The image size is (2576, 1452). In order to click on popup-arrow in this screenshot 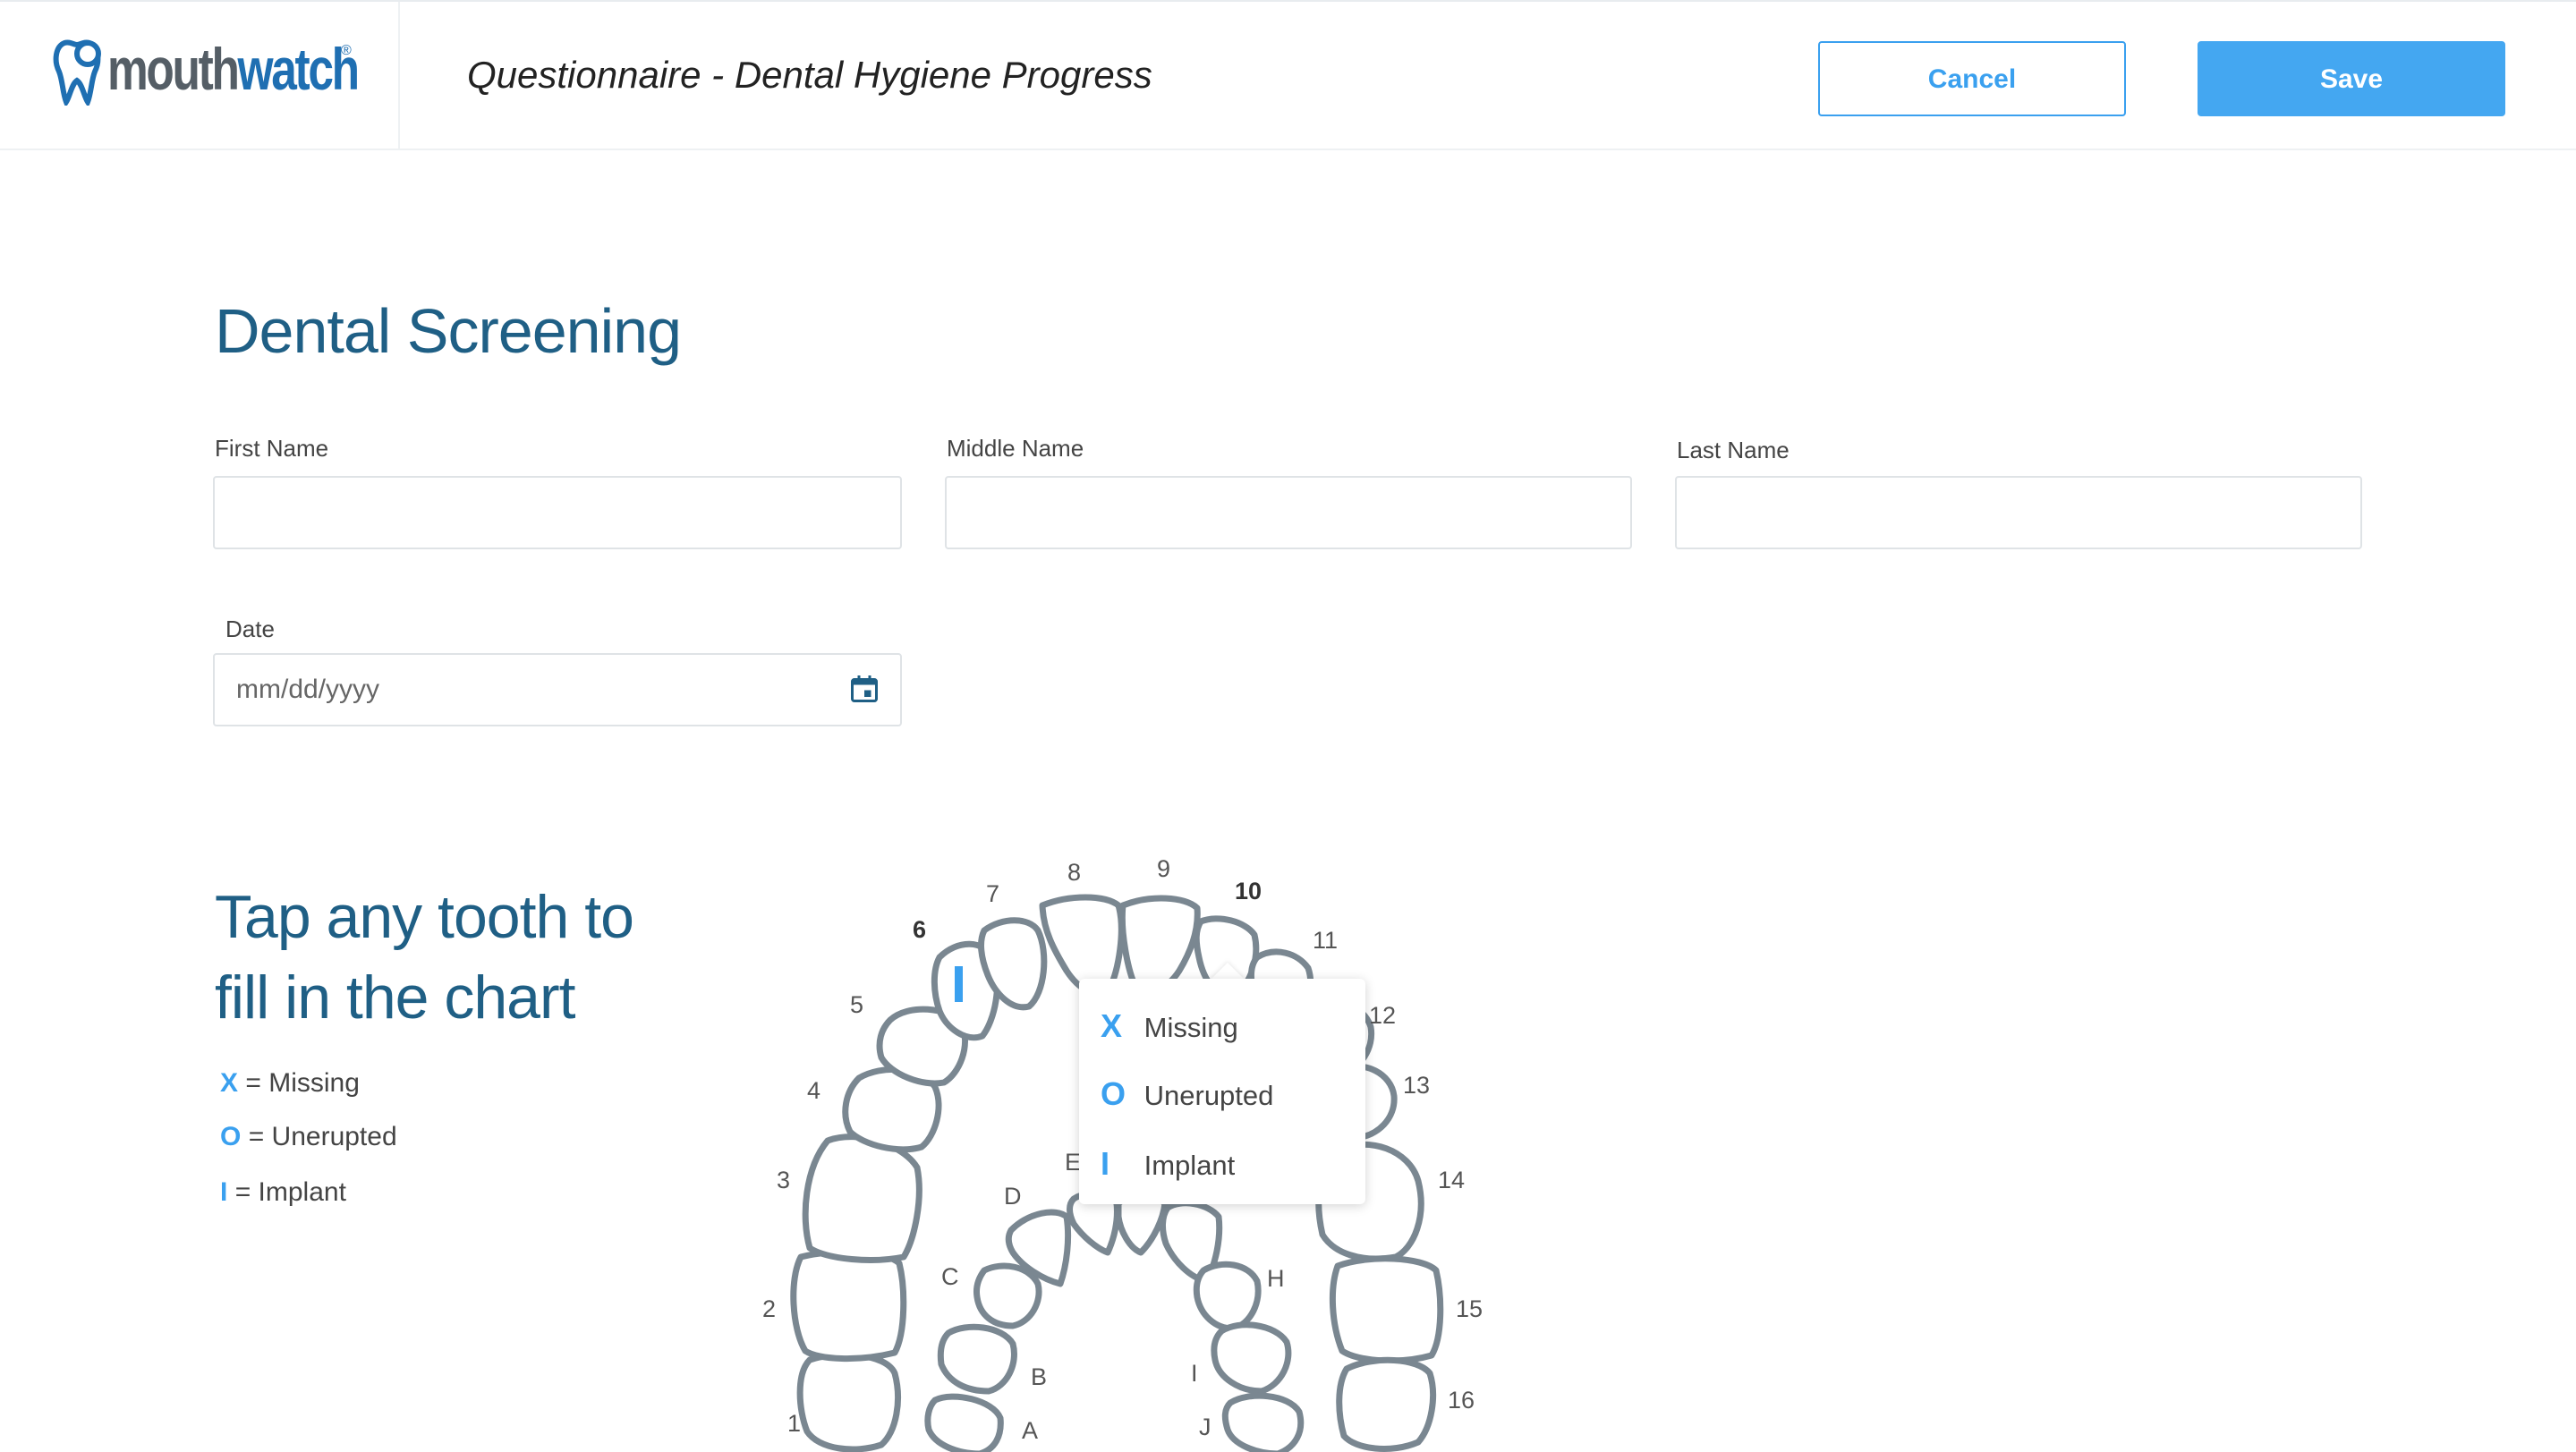, I will do `click(1227, 972)`.